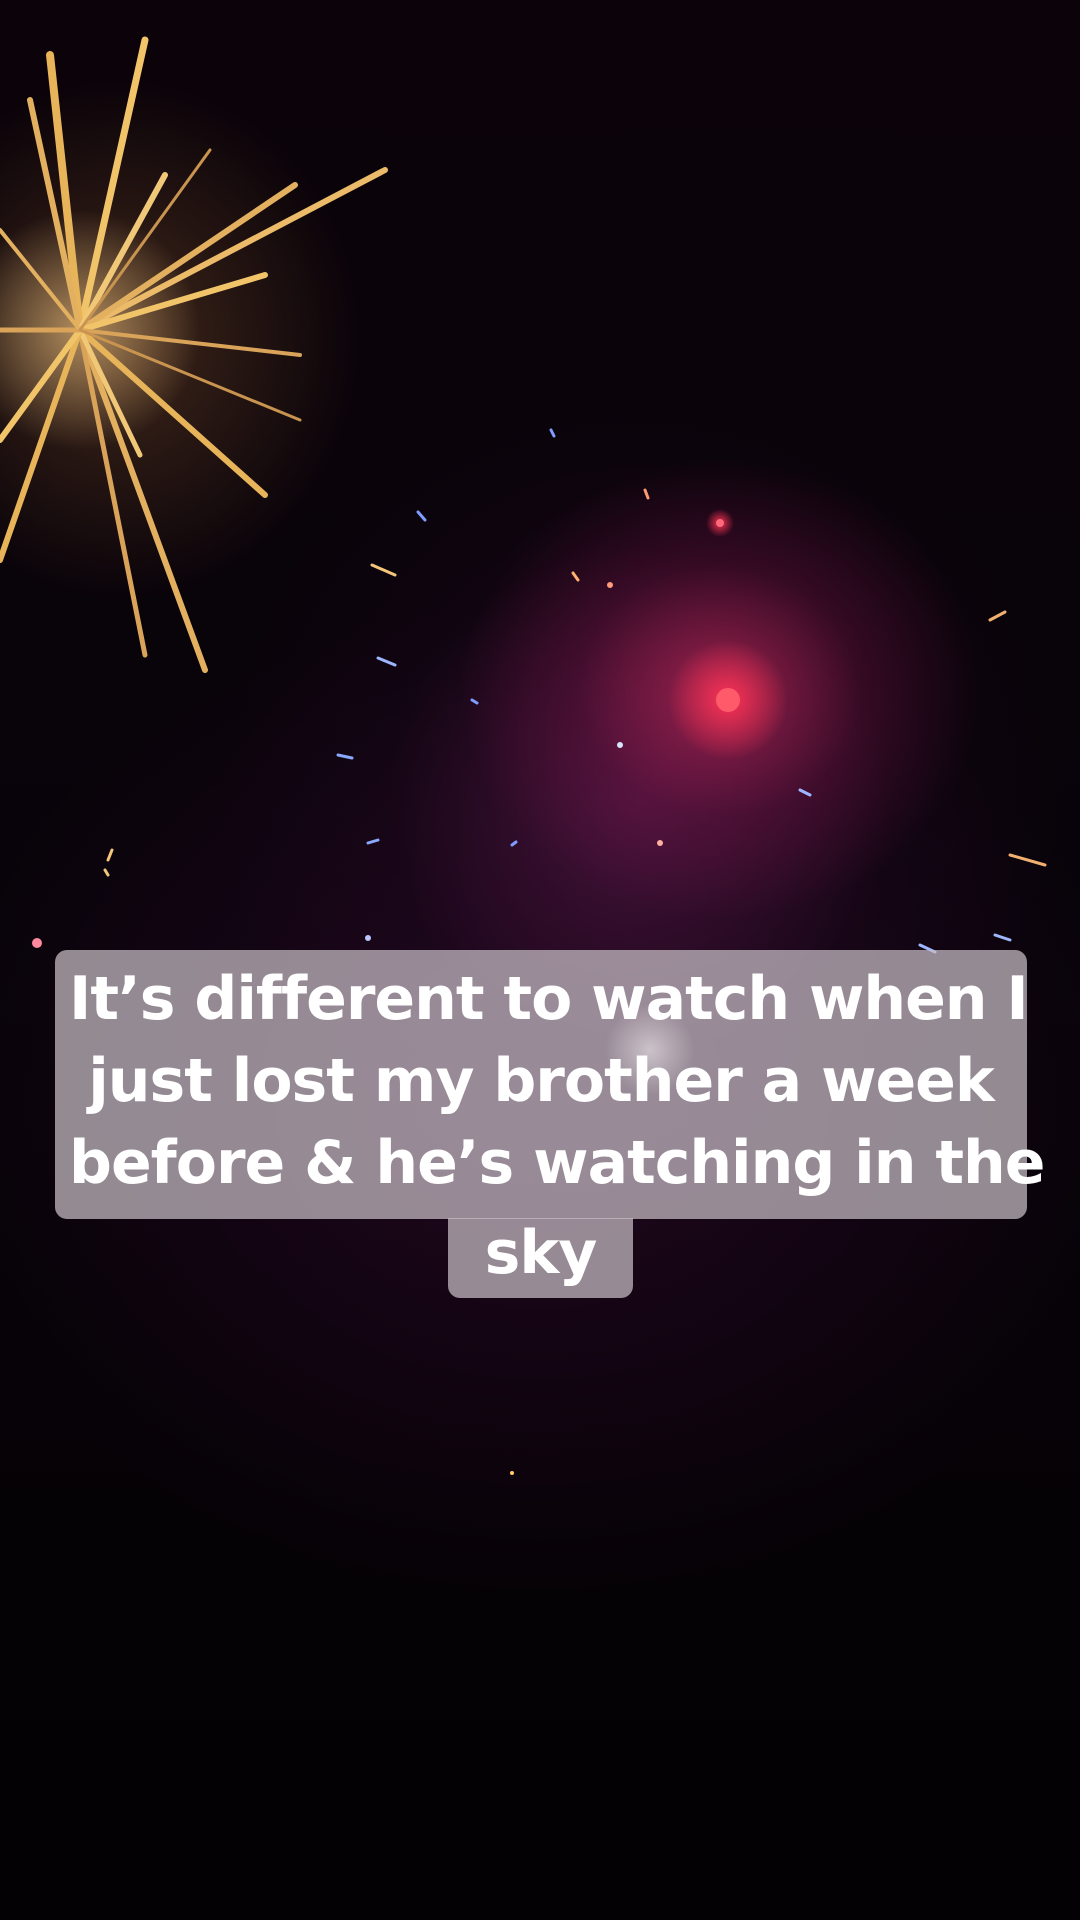 This screenshot has width=1080, height=1920. Describe the element at coordinates (194, 354) in the screenshot. I see `gold-firework-burst` at that location.